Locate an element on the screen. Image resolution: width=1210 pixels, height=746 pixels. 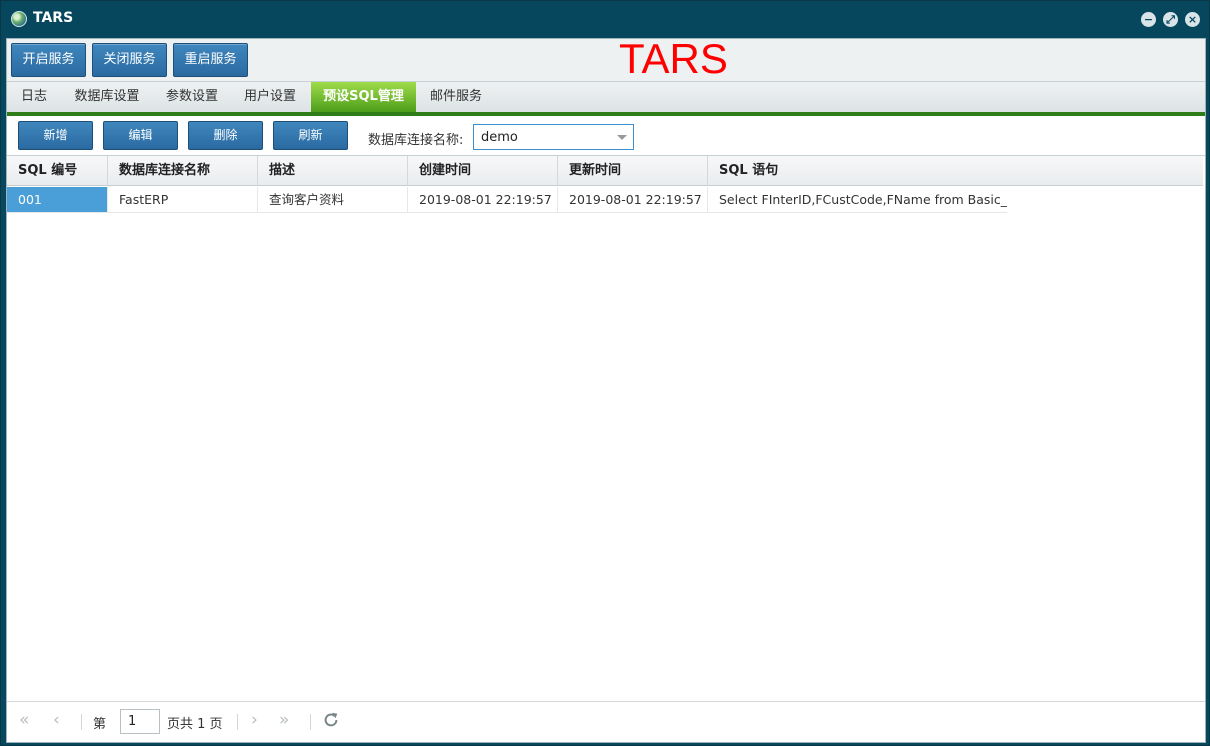
connection-select-value: demo is located at coordinates (499, 137).